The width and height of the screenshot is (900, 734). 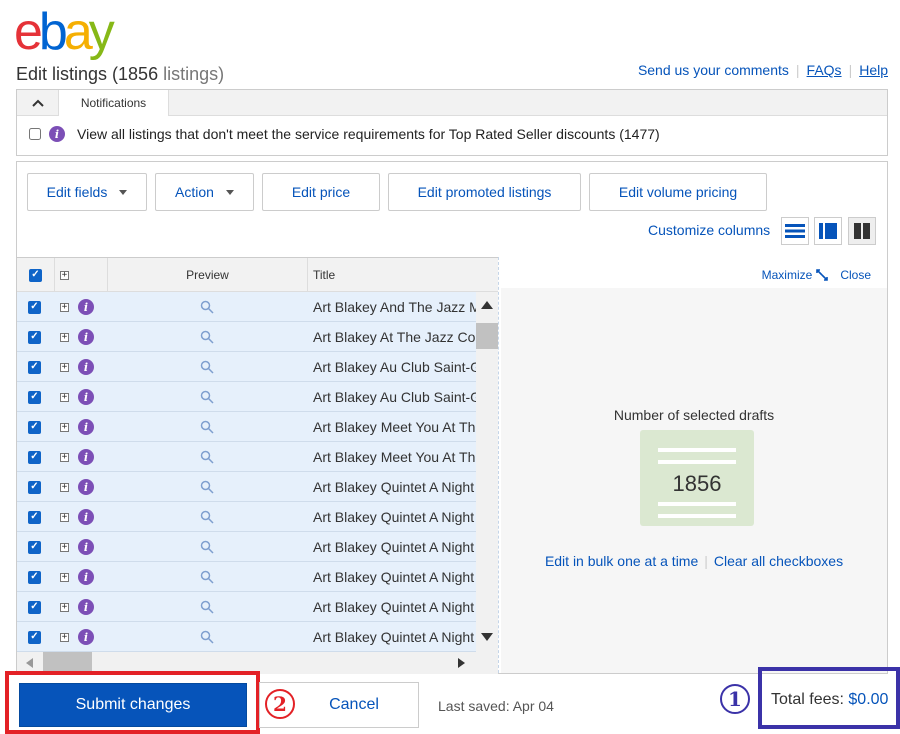 What do you see at coordinates (403, 275) in the screenshot?
I see `column-header-title: Title` at bounding box center [403, 275].